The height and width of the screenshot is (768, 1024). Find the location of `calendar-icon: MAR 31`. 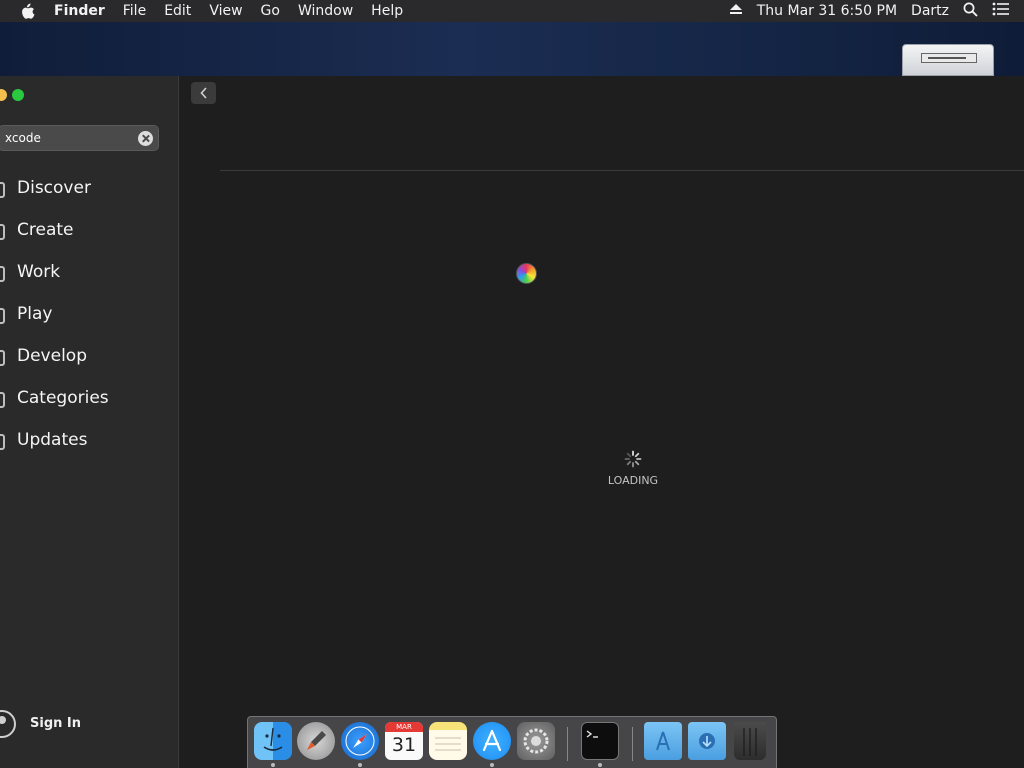

calendar-icon: MAR 31 is located at coordinates (404, 741).